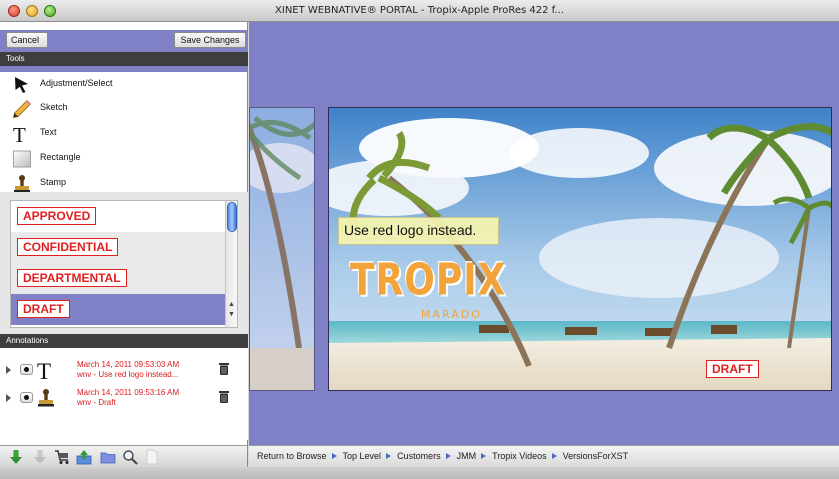  I want to click on stamp-option-confidential: CONFIDENTIAL, so click(118, 247).